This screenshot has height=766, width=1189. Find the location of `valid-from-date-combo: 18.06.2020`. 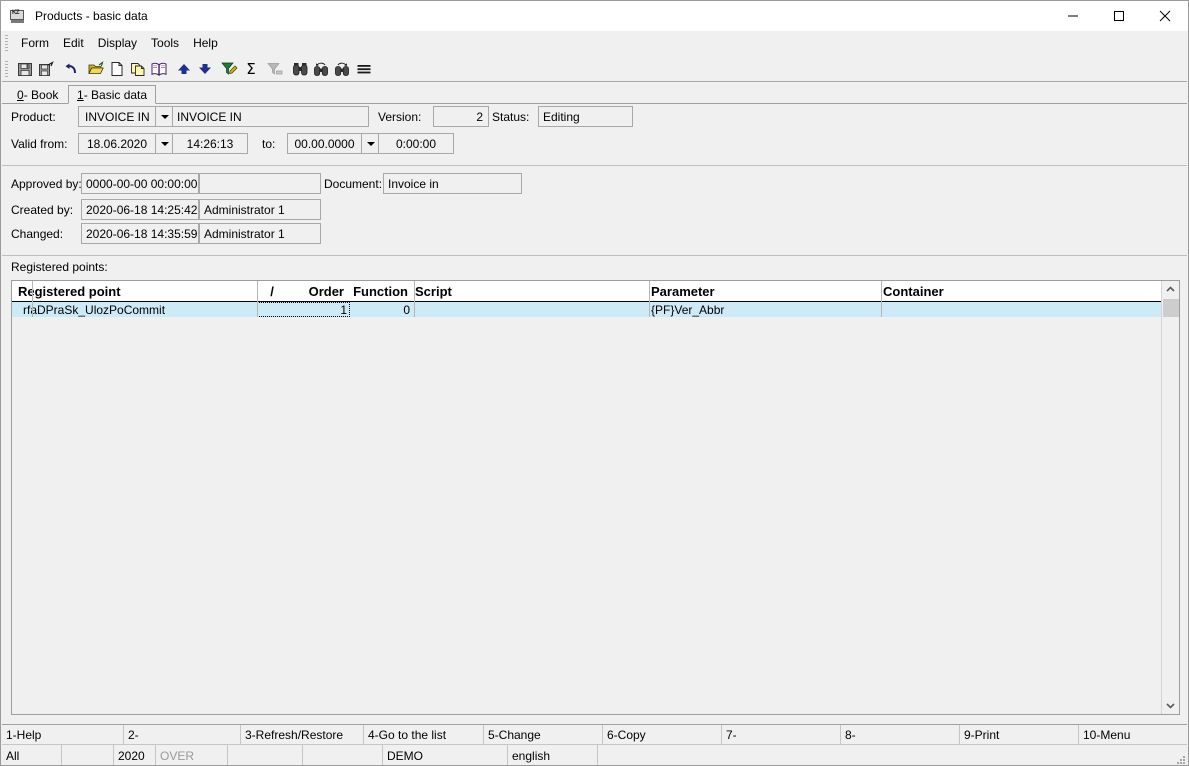

valid-from-date-combo: 18.06.2020 is located at coordinates (126, 143).